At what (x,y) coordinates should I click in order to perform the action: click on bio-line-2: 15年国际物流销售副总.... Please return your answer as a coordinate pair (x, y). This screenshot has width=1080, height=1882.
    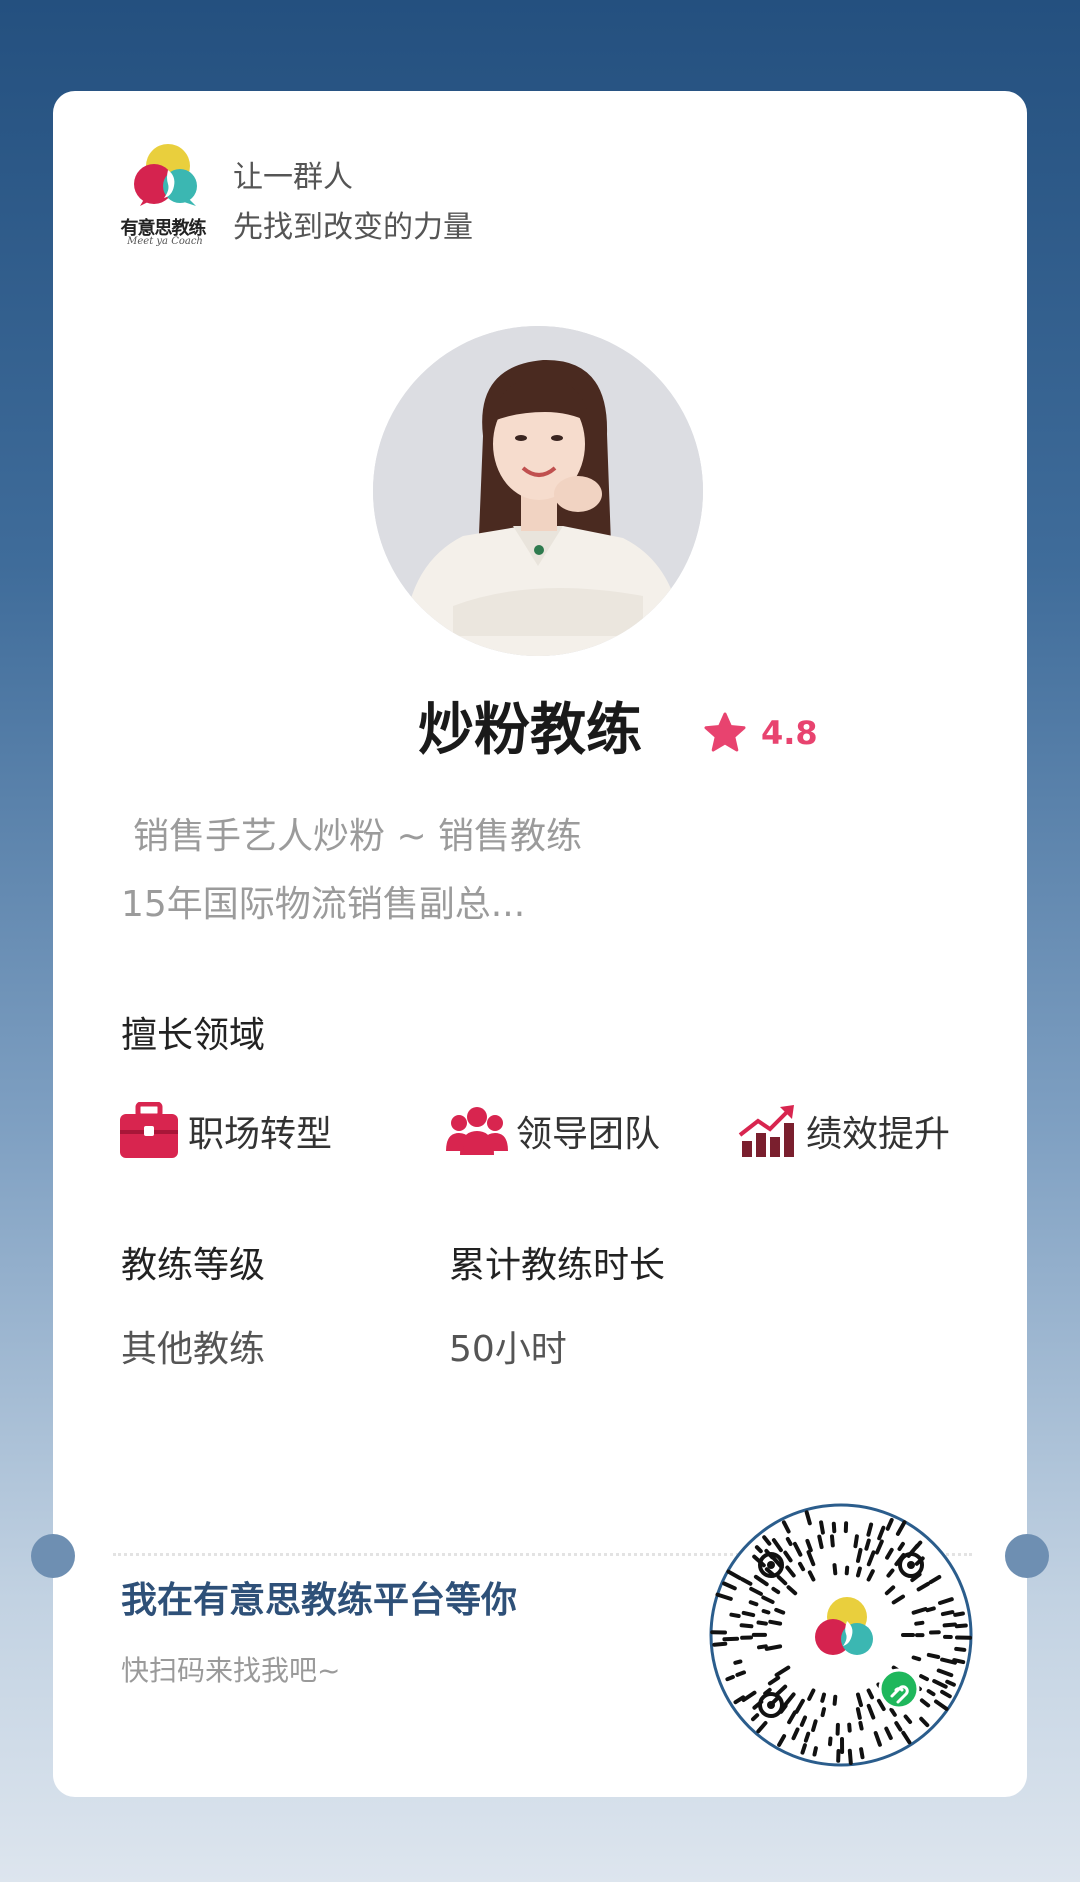
    Looking at the image, I should click on (323, 904).